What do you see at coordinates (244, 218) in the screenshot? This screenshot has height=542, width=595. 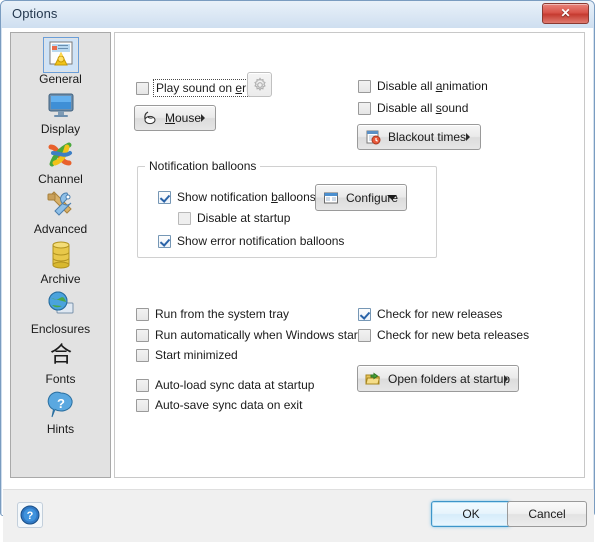 I see `checkbox-label: Disable at startup` at bounding box center [244, 218].